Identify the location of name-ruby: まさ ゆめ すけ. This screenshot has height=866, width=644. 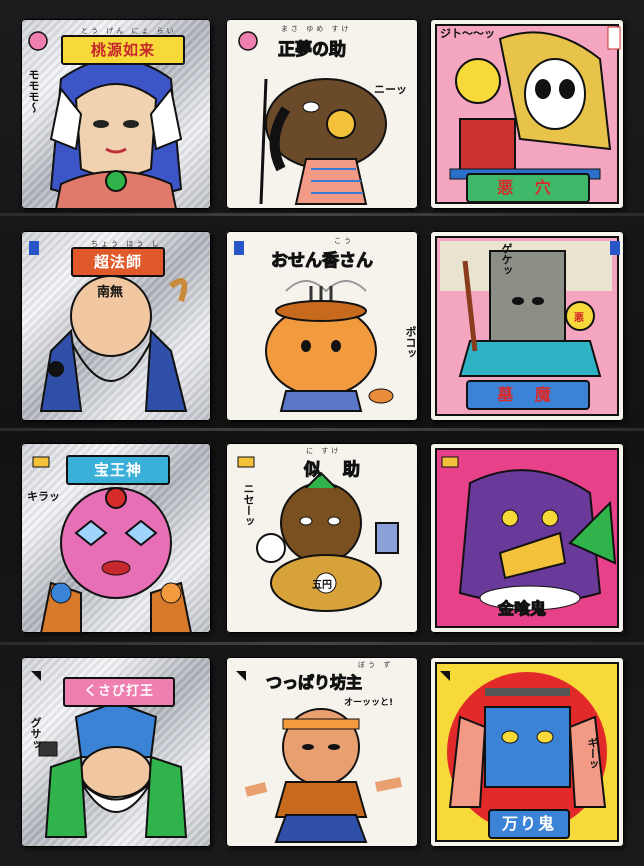
(316, 29).